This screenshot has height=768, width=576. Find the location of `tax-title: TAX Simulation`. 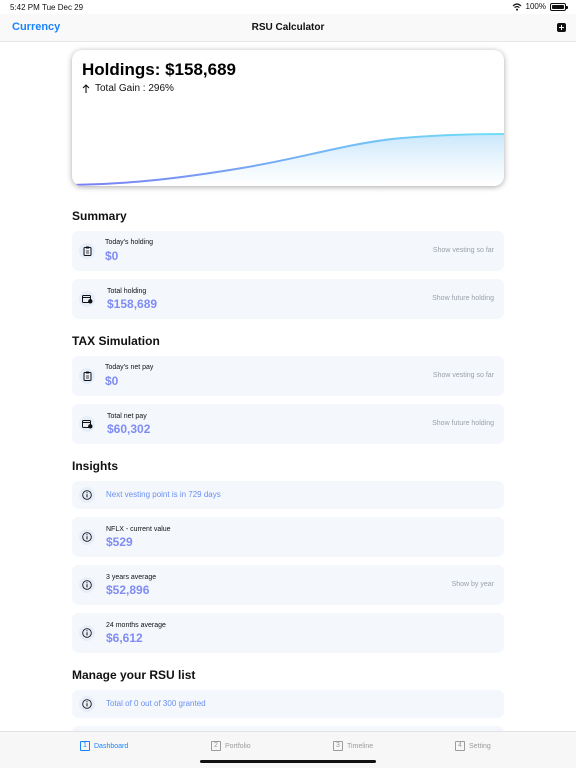

tax-title: TAX Simulation is located at coordinates (116, 341).